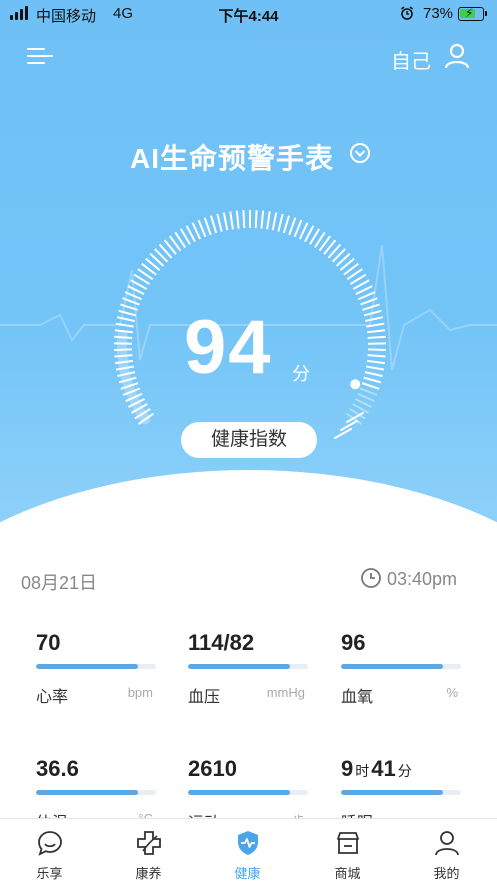 The width and height of the screenshot is (497, 884). What do you see at coordinates (347, 768) in the screenshot?
I see `sleep-hours: 9` at bounding box center [347, 768].